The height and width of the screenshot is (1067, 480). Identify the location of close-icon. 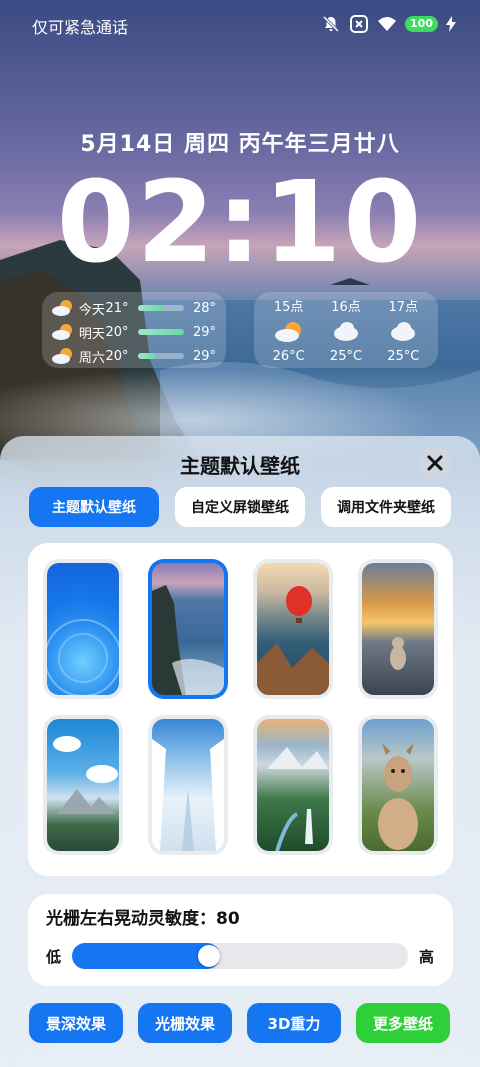
(435, 463).